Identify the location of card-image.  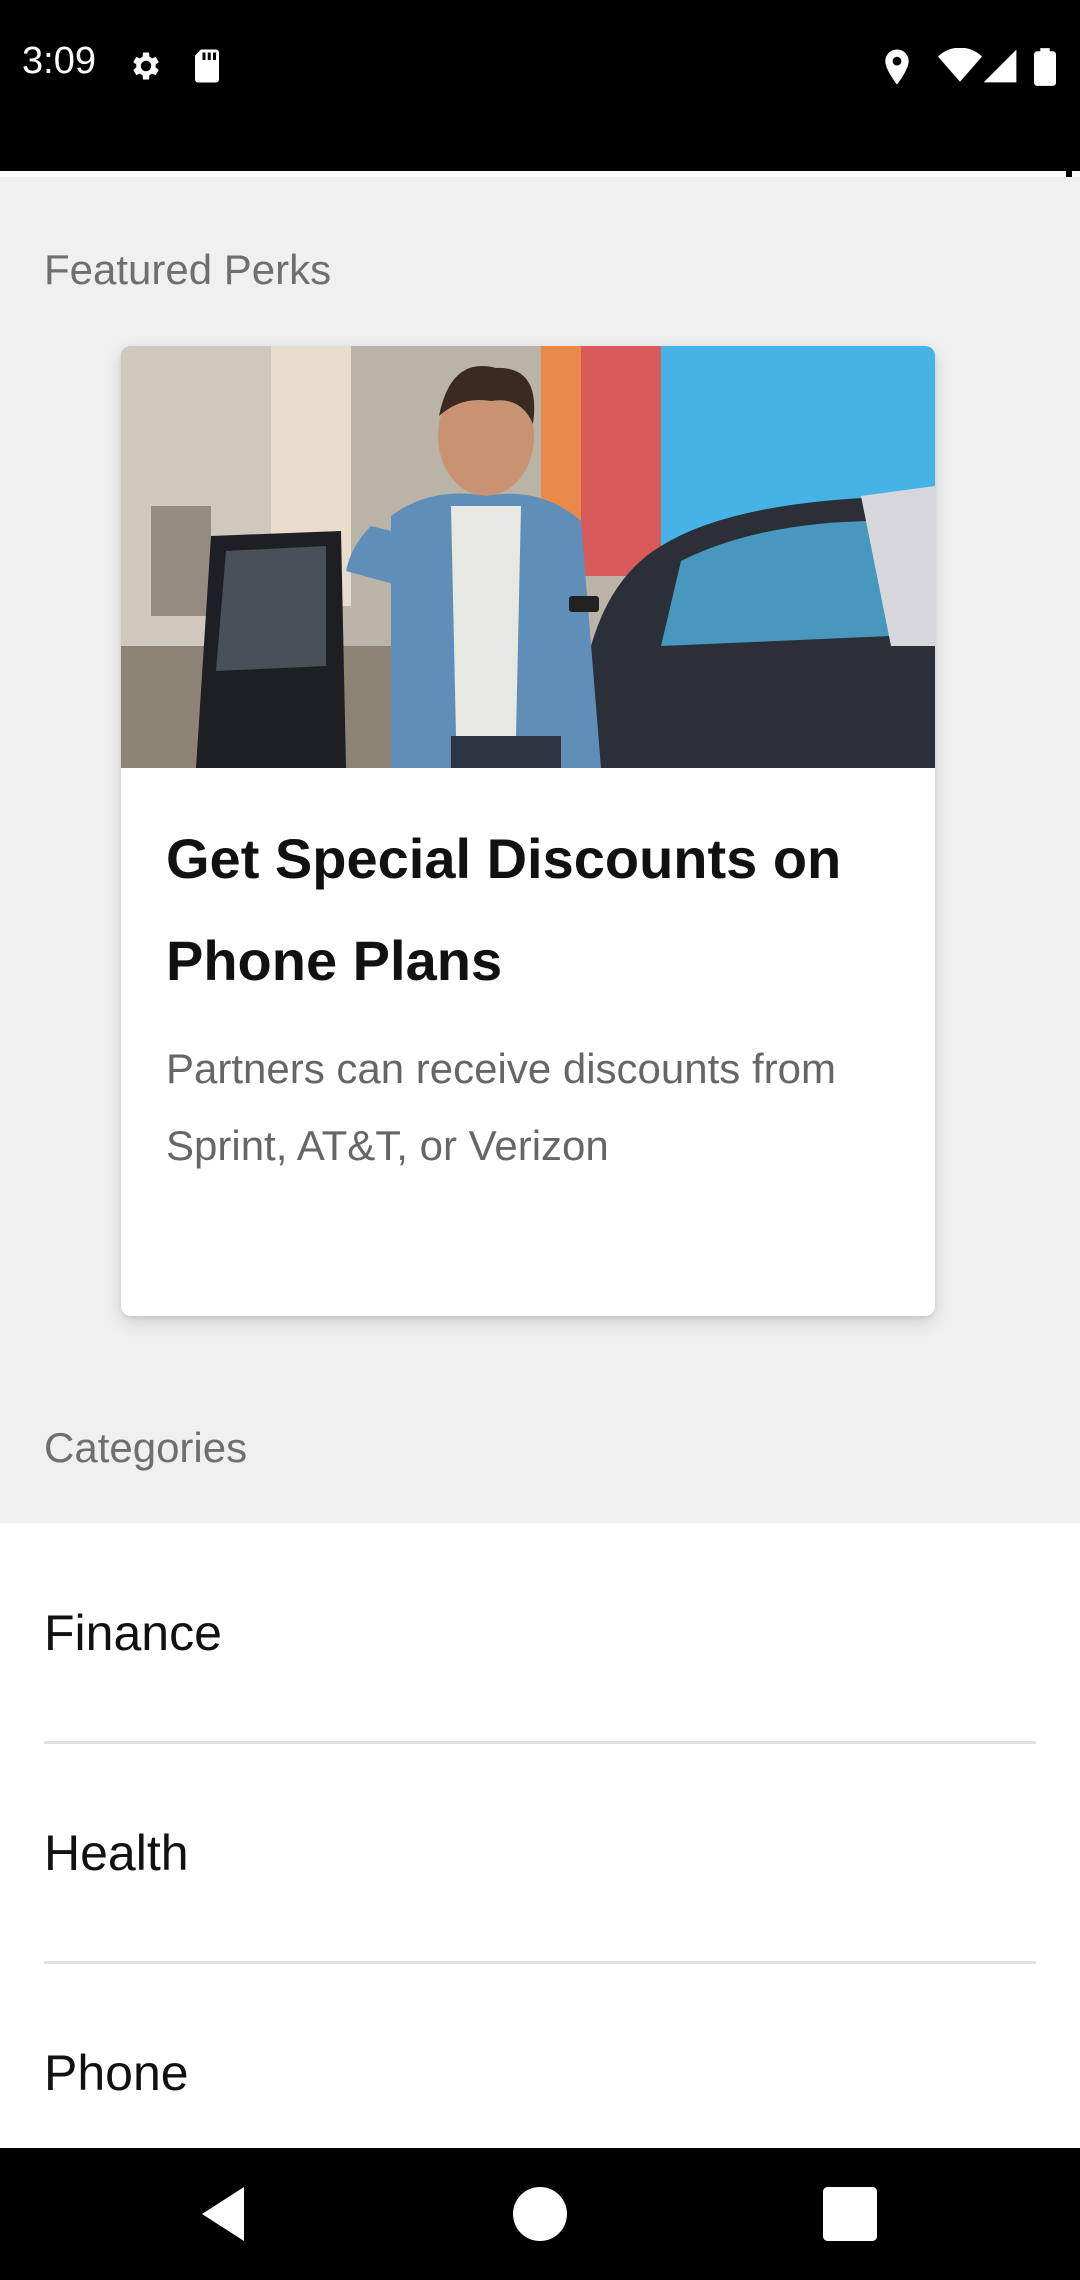
(528, 557).